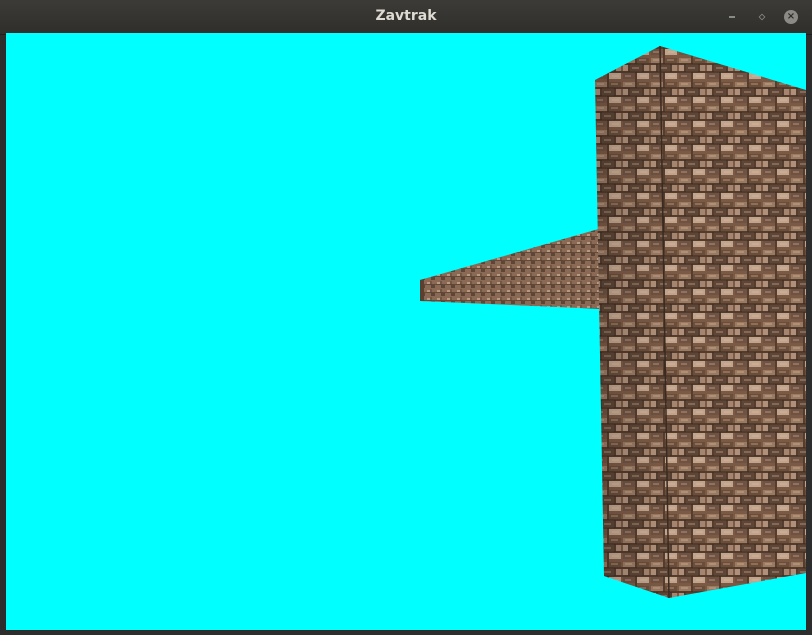 The width and height of the screenshot is (812, 635). I want to click on minimize-icon, so click(732, 17).